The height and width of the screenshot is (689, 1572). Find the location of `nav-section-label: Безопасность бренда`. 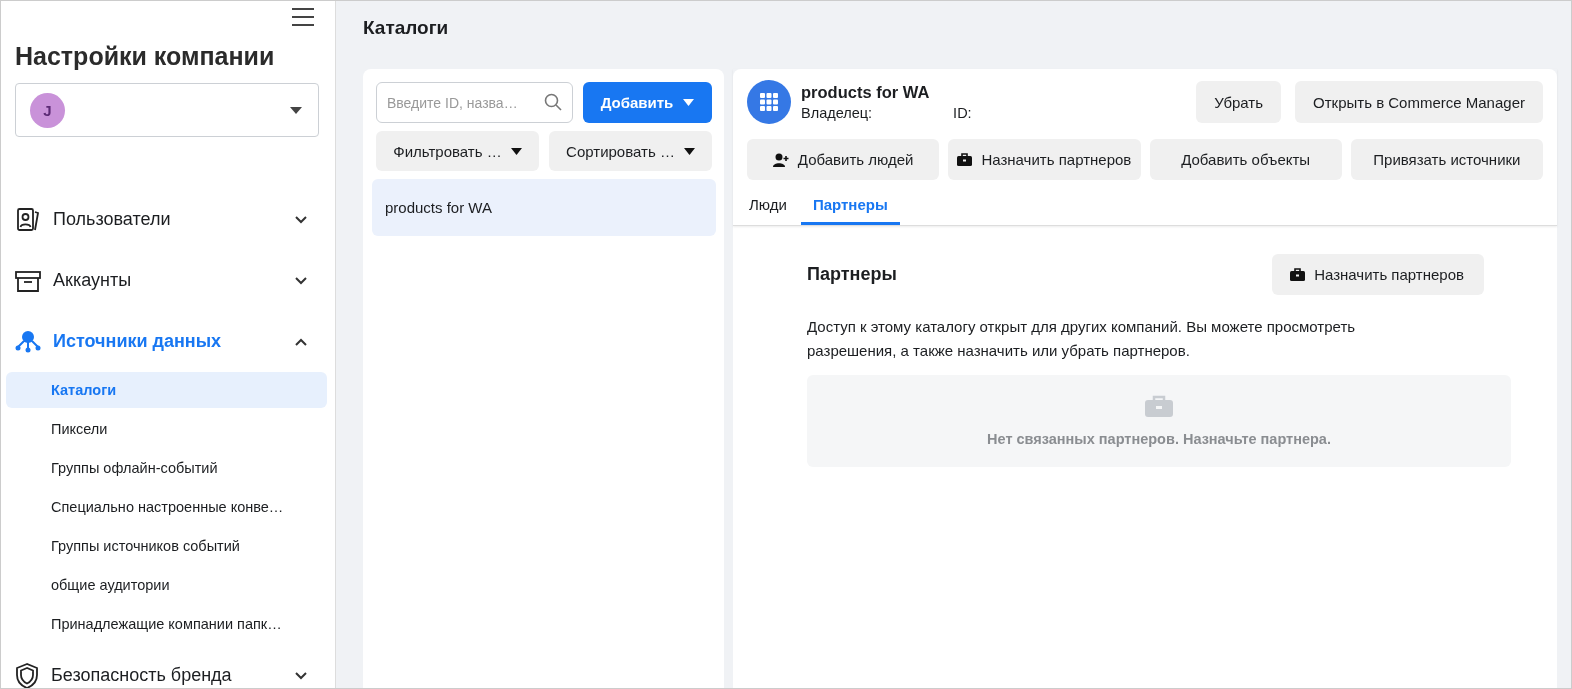

nav-section-label: Безопасность бренда is located at coordinates (142, 675).